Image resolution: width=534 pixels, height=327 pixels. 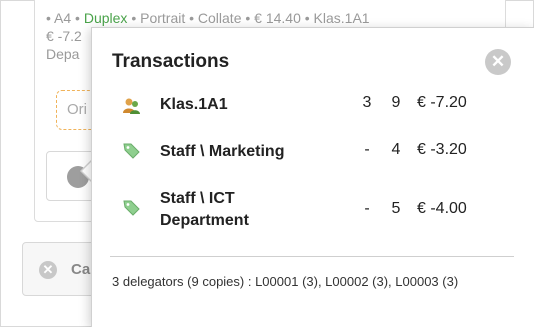 I want to click on meta-a4: • A4 •, so click(x=63, y=18).